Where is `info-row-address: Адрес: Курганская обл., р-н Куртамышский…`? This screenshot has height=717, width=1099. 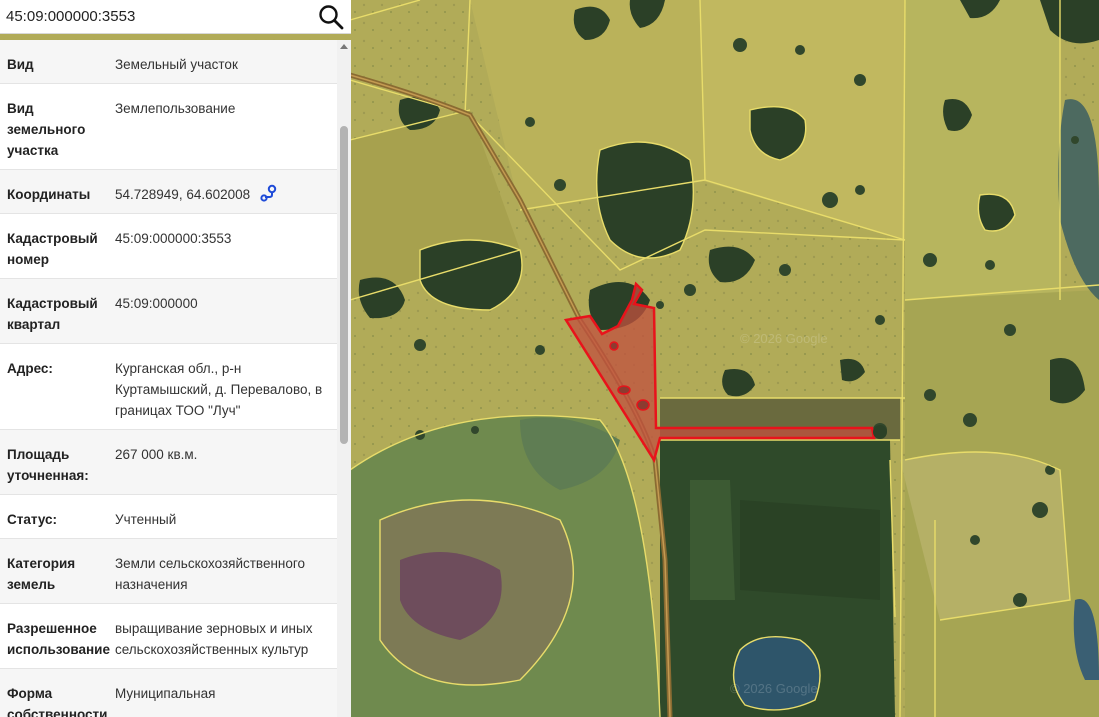 info-row-address: Адрес: Курганская обл., р-н Куртамышский… is located at coordinates (168, 387).